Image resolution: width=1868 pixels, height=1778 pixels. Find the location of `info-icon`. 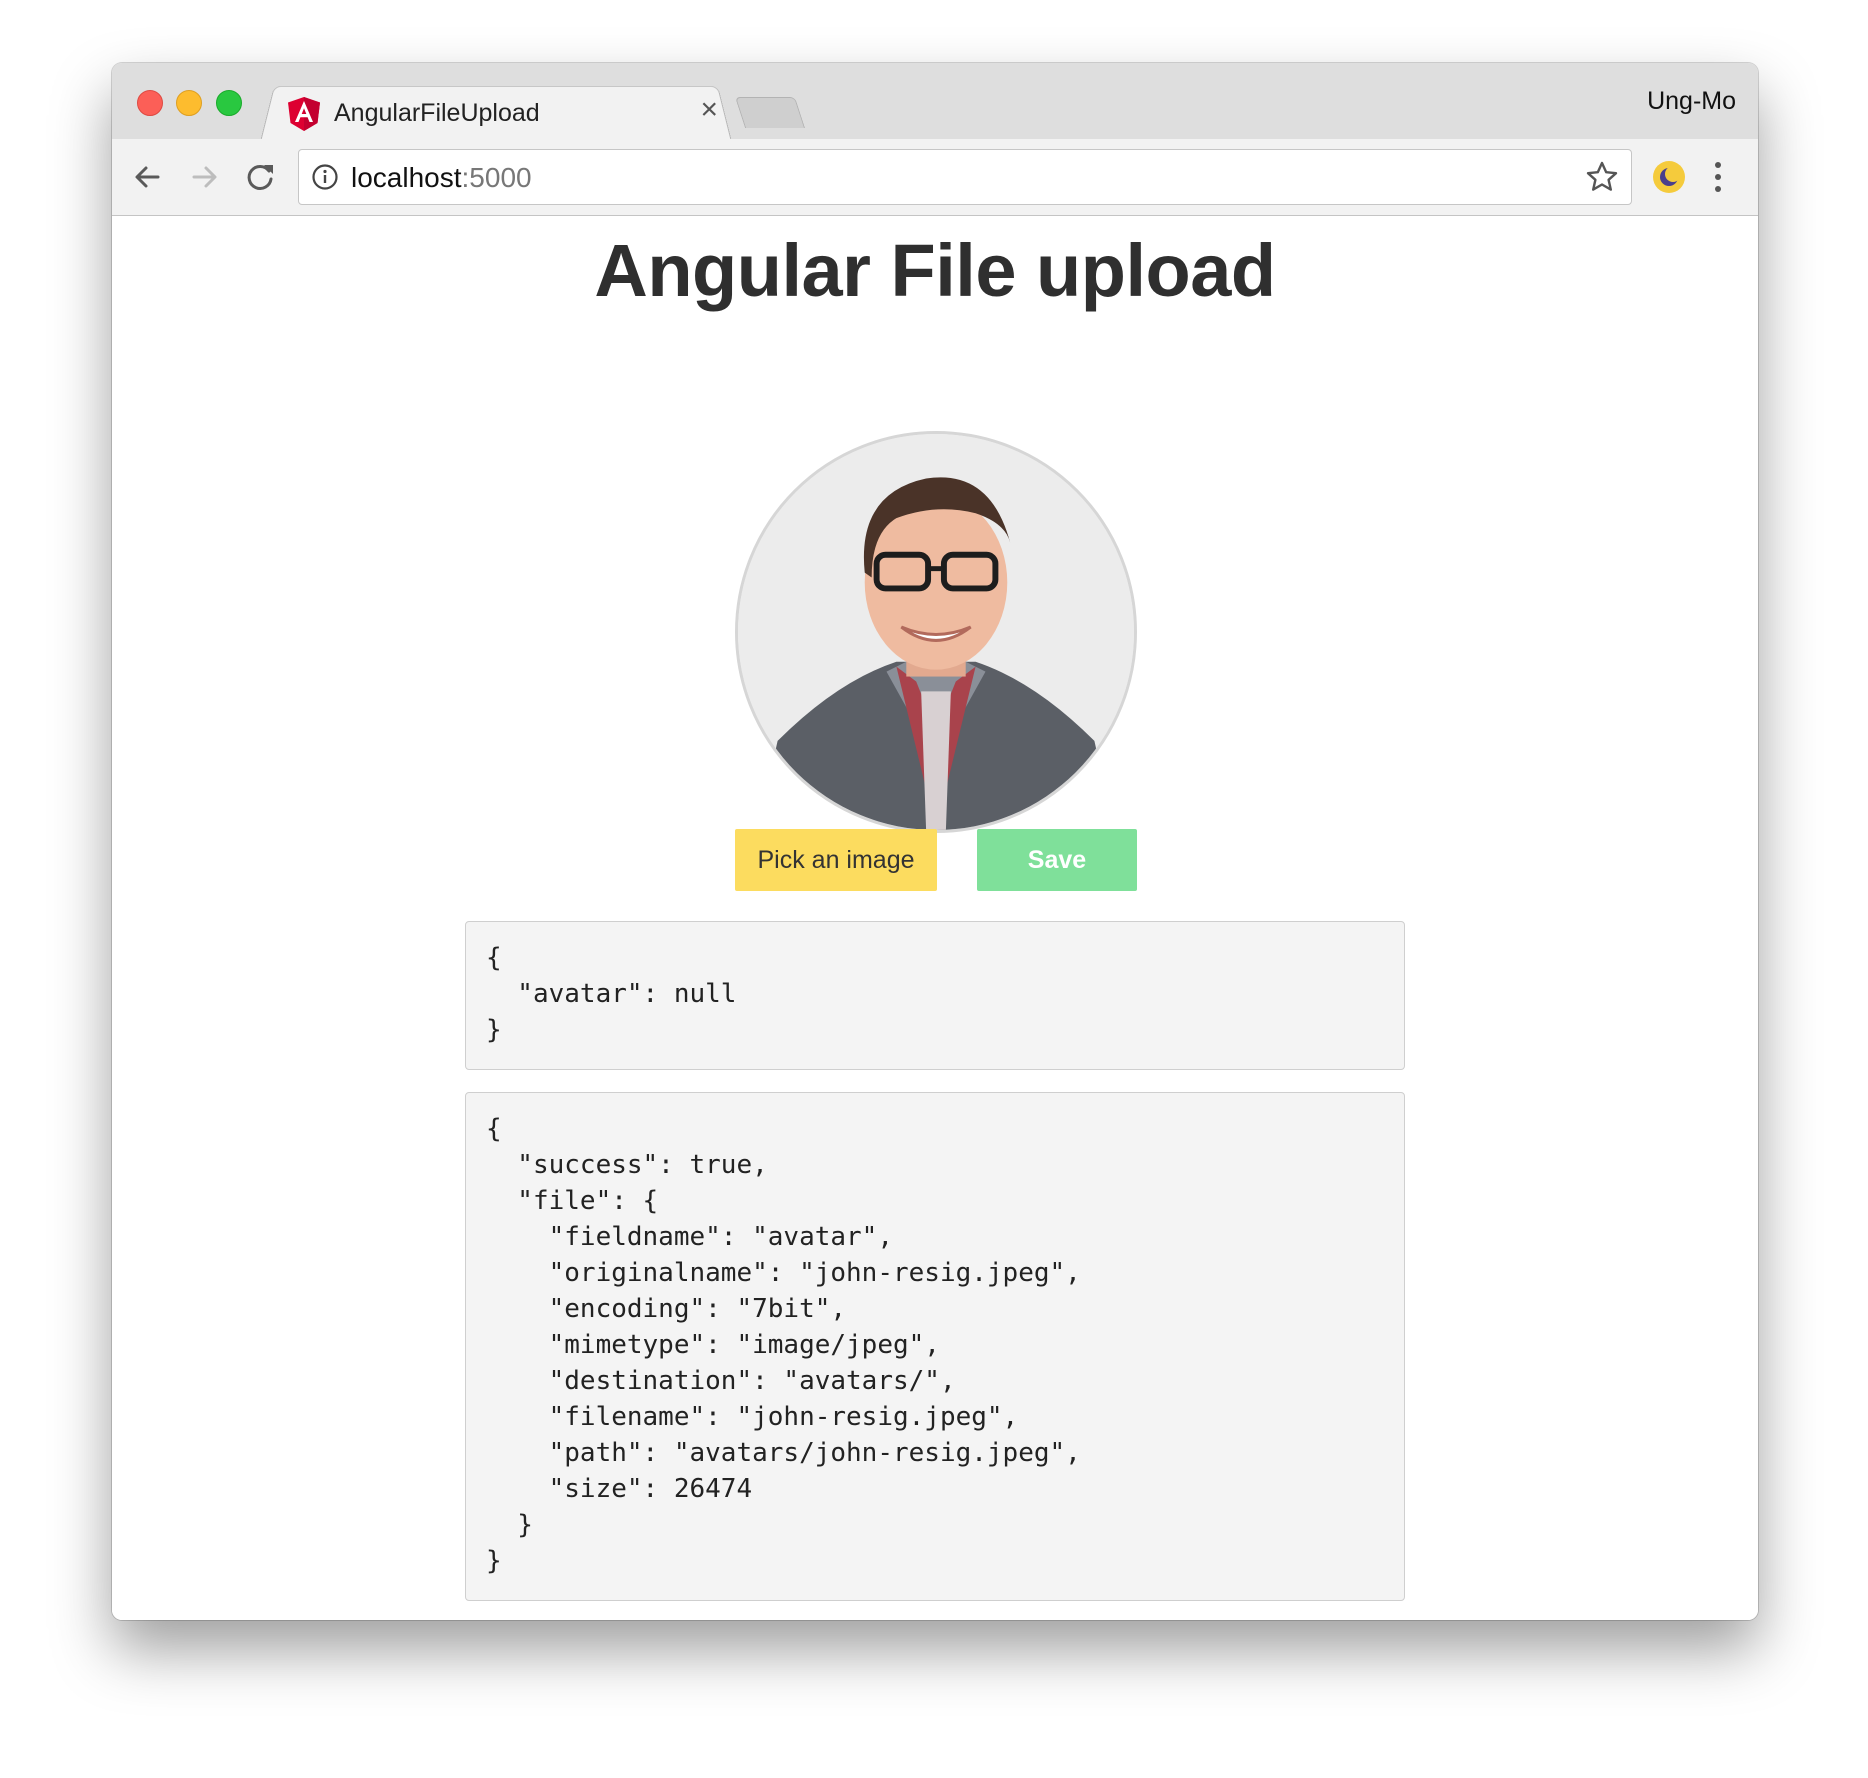

info-icon is located at coordinates (325, 177).